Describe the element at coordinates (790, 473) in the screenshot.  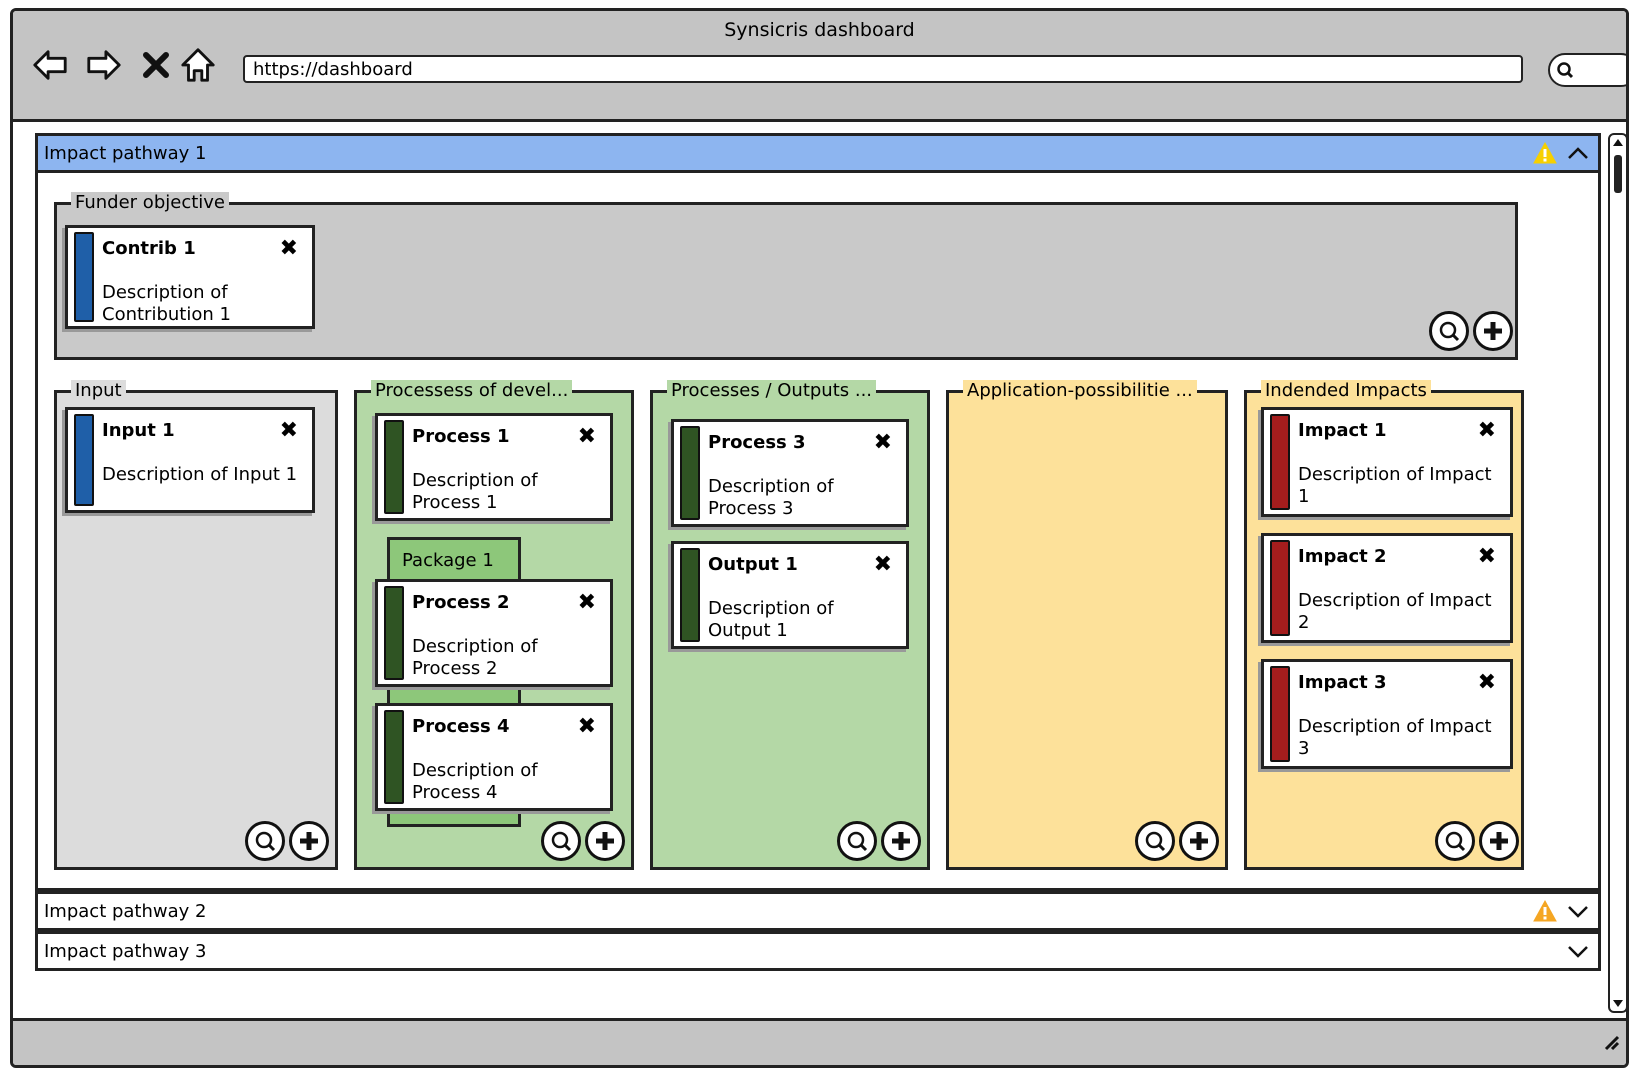
I see `process-card: Process 3 ✖ Description of Process 3` at that location.